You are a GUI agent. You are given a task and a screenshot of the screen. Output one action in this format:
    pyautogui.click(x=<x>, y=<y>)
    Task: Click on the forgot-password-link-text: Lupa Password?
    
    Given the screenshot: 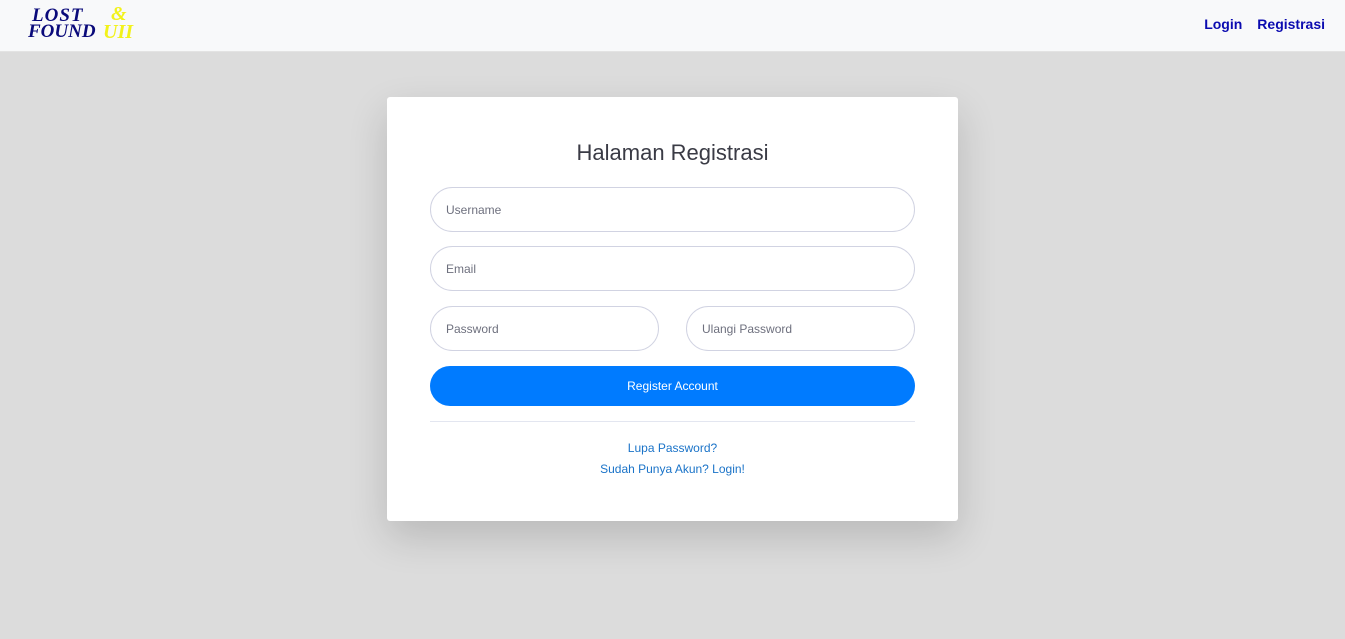 What is the action you would take?
    pyautogui.click(x=672, y=448)
    